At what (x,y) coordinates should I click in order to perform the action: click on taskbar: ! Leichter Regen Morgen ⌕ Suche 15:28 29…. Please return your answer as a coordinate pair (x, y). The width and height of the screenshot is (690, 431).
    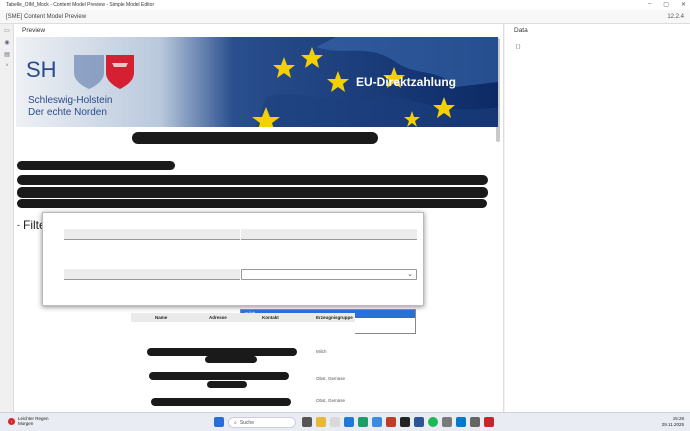
    Looking at the image, I should click on (345, 421).